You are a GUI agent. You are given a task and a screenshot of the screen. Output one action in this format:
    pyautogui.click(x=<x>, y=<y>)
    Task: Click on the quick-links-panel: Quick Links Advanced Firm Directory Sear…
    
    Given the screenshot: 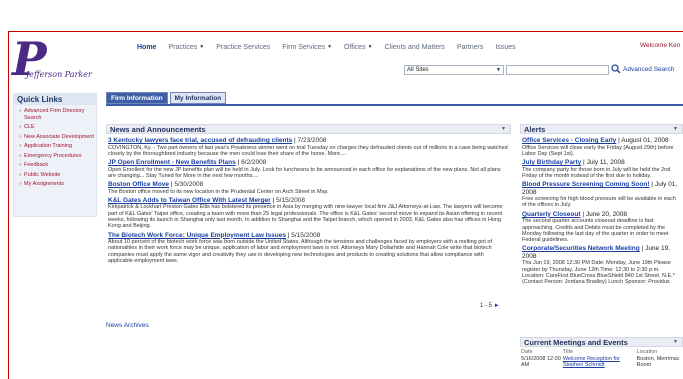 What is the action you would take?
    pyautogui.click(x=55, y=155)
    